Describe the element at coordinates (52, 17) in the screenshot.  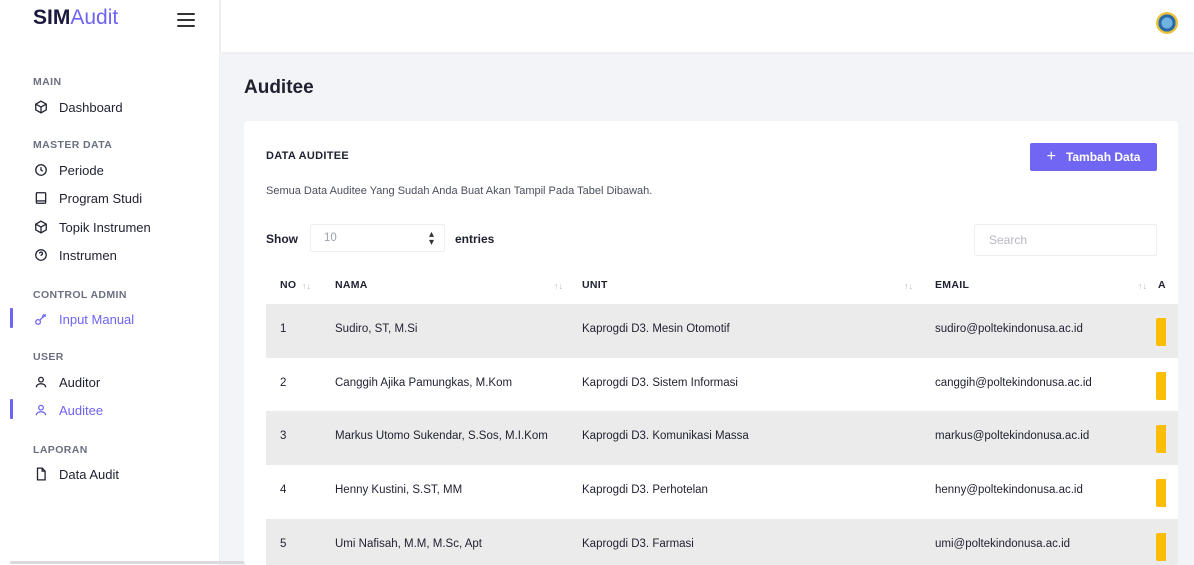
I see `brand-bold-text: SIM` at that location.